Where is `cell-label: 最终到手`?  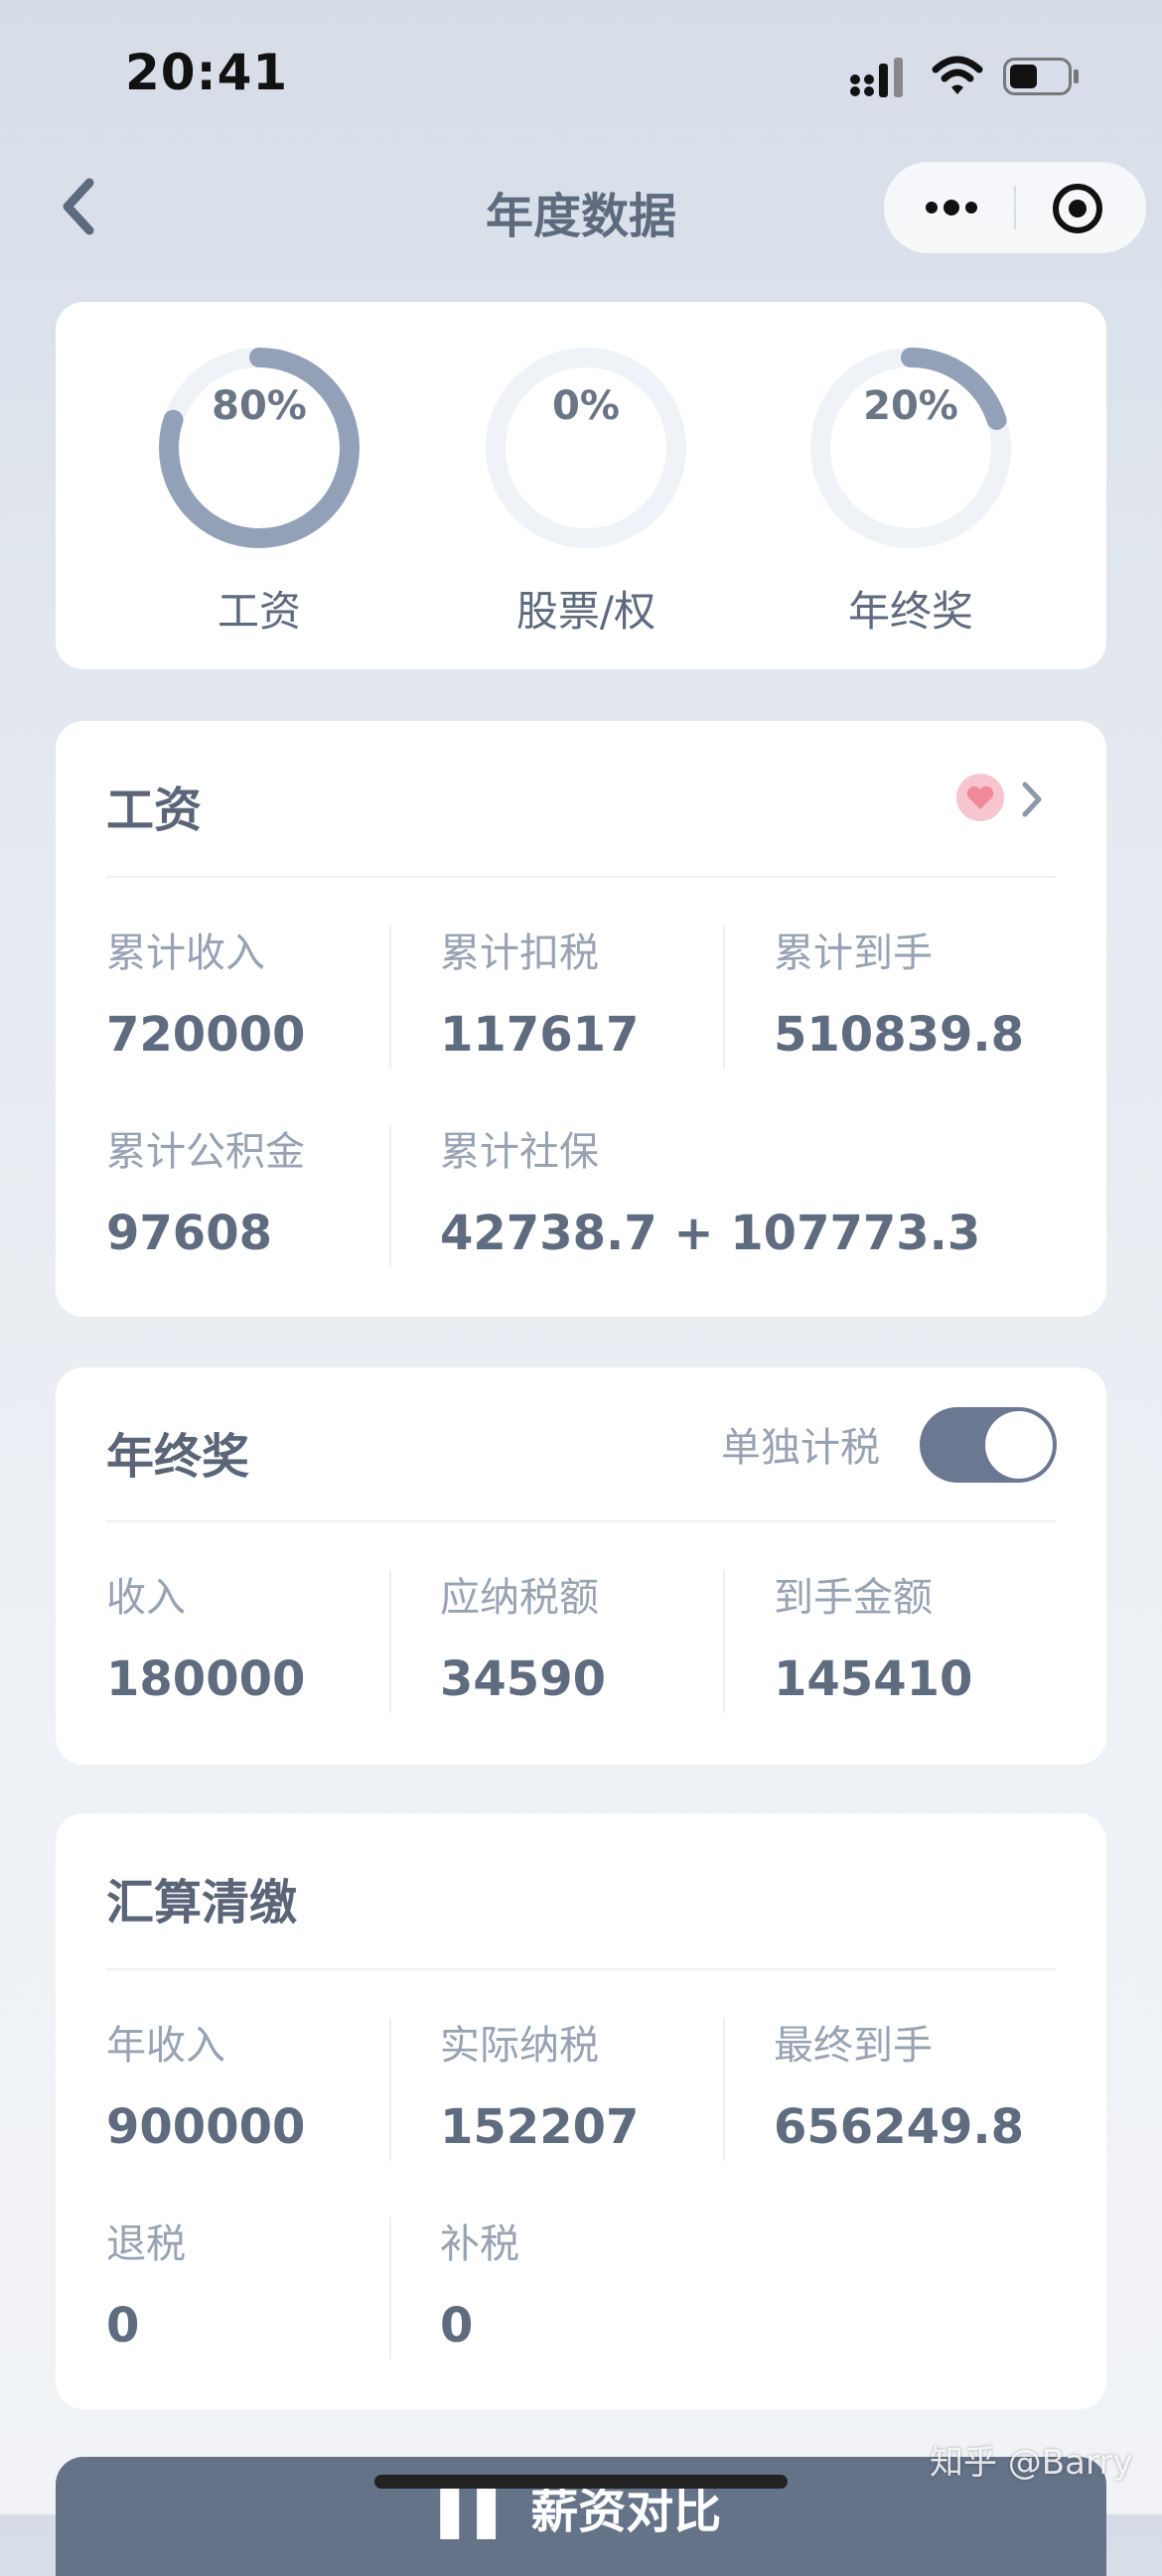 cell-label: 最终到手 is located at coordinates (853, 2046).